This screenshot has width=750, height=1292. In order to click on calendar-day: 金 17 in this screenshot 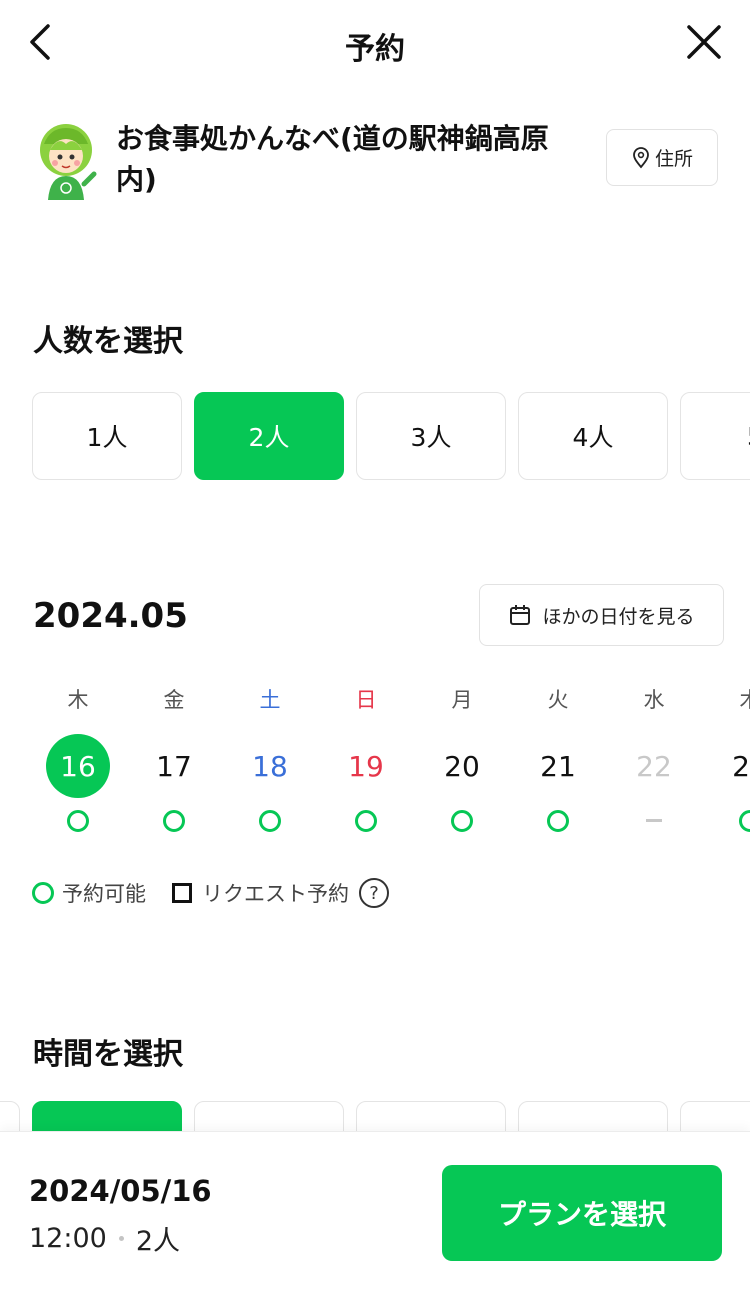, I will do `click(174, 762)`.